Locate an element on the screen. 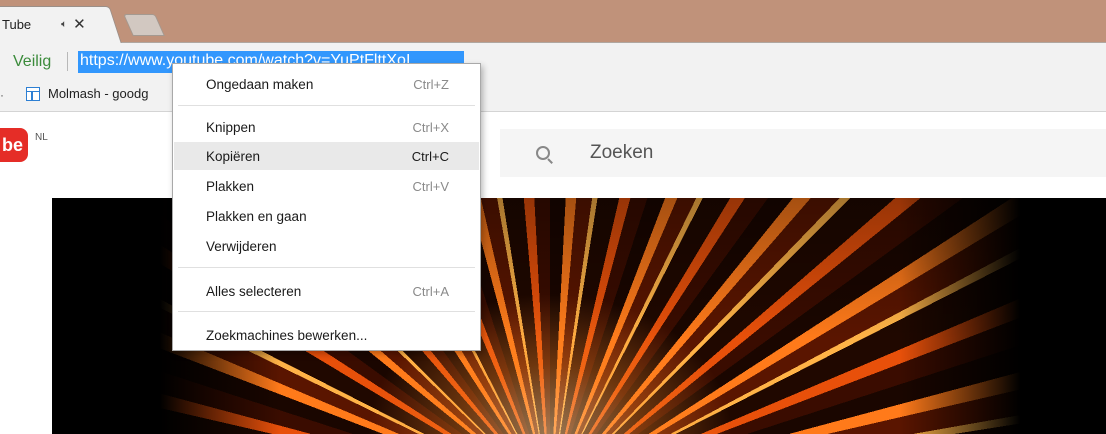 Image resolution: width=1106 pixels, height=434 pixels. menu-item-label: Kopiëren is located at coordinates (233, 156).